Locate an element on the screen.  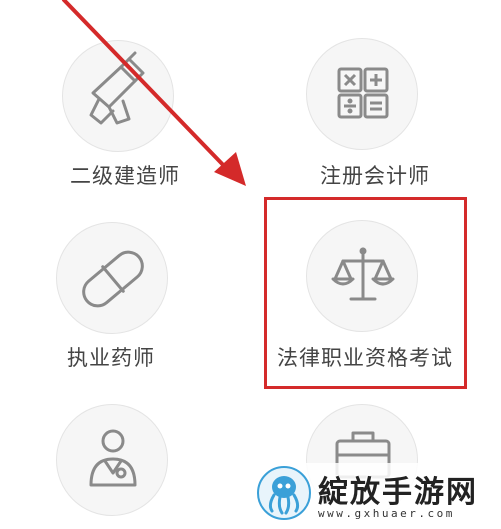
annotation-highlight-box is located at coordinates (365, 293).